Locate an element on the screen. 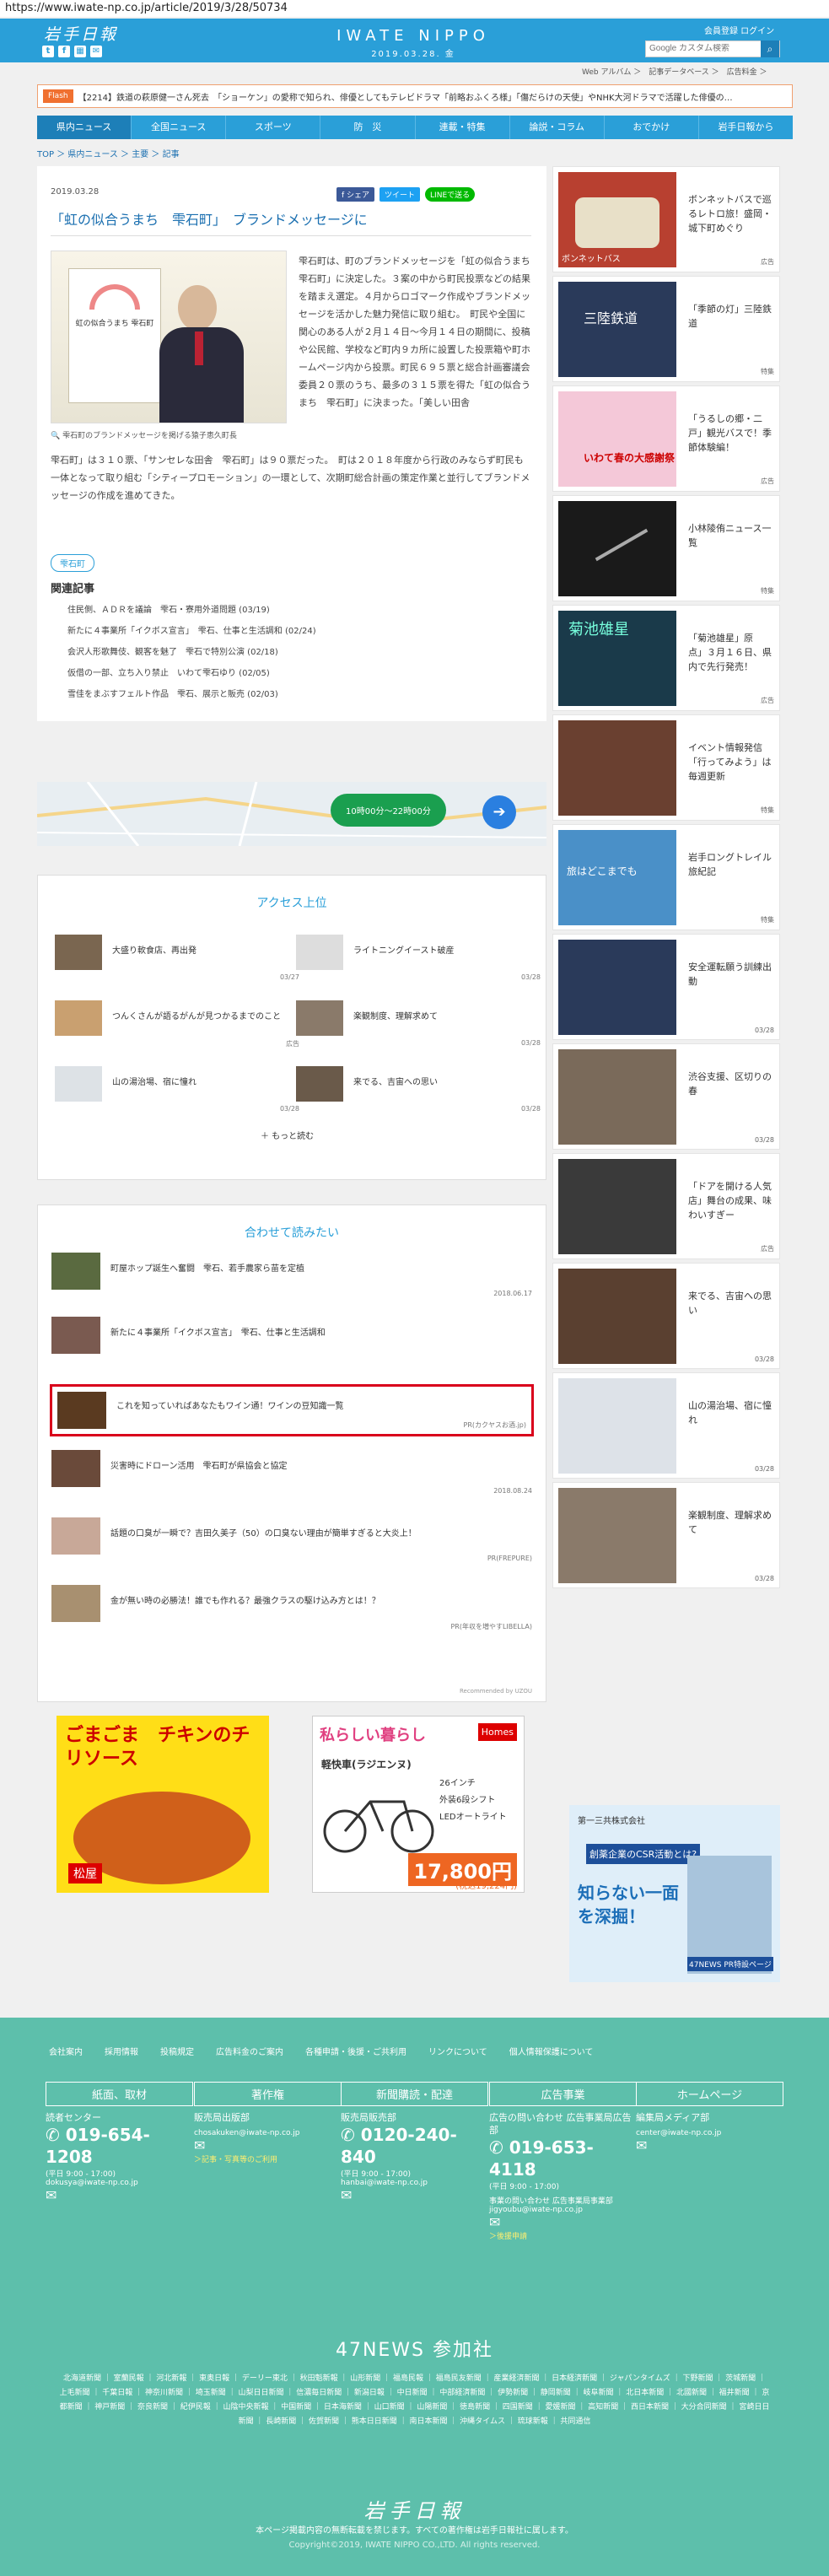  sidebar-title: ボンネットバスで巡るレトロ旅！盛岡・城下町めぐり is located at coordinates (732, 213).